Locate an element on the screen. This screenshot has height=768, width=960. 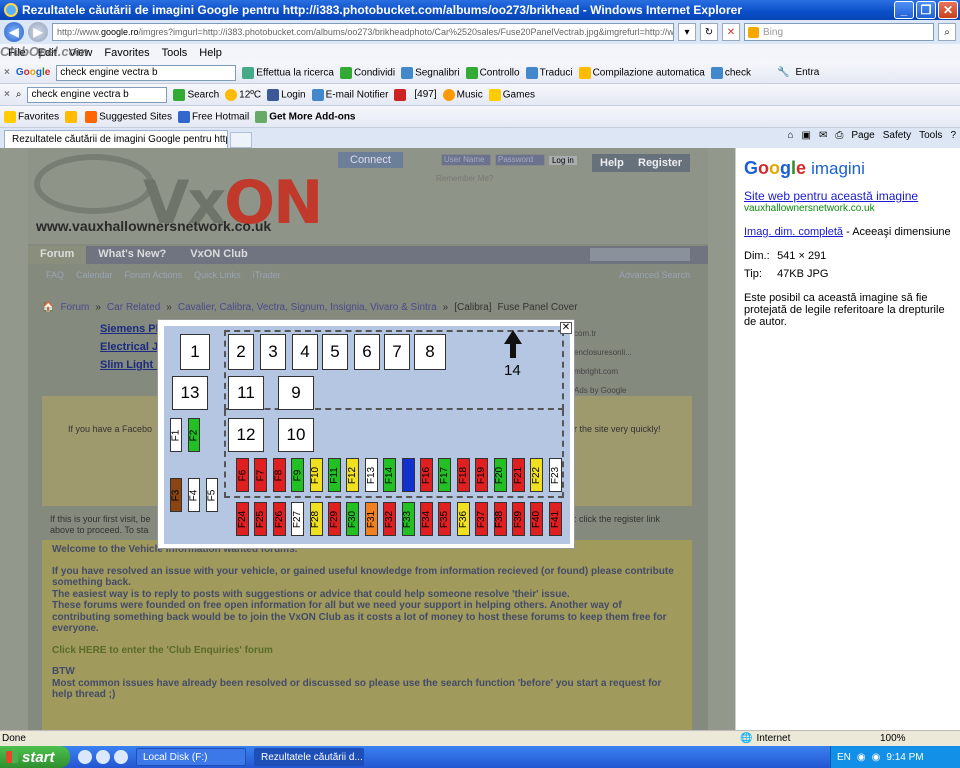
subnav-itrader: iTrader is located at coordinates (267, 275).